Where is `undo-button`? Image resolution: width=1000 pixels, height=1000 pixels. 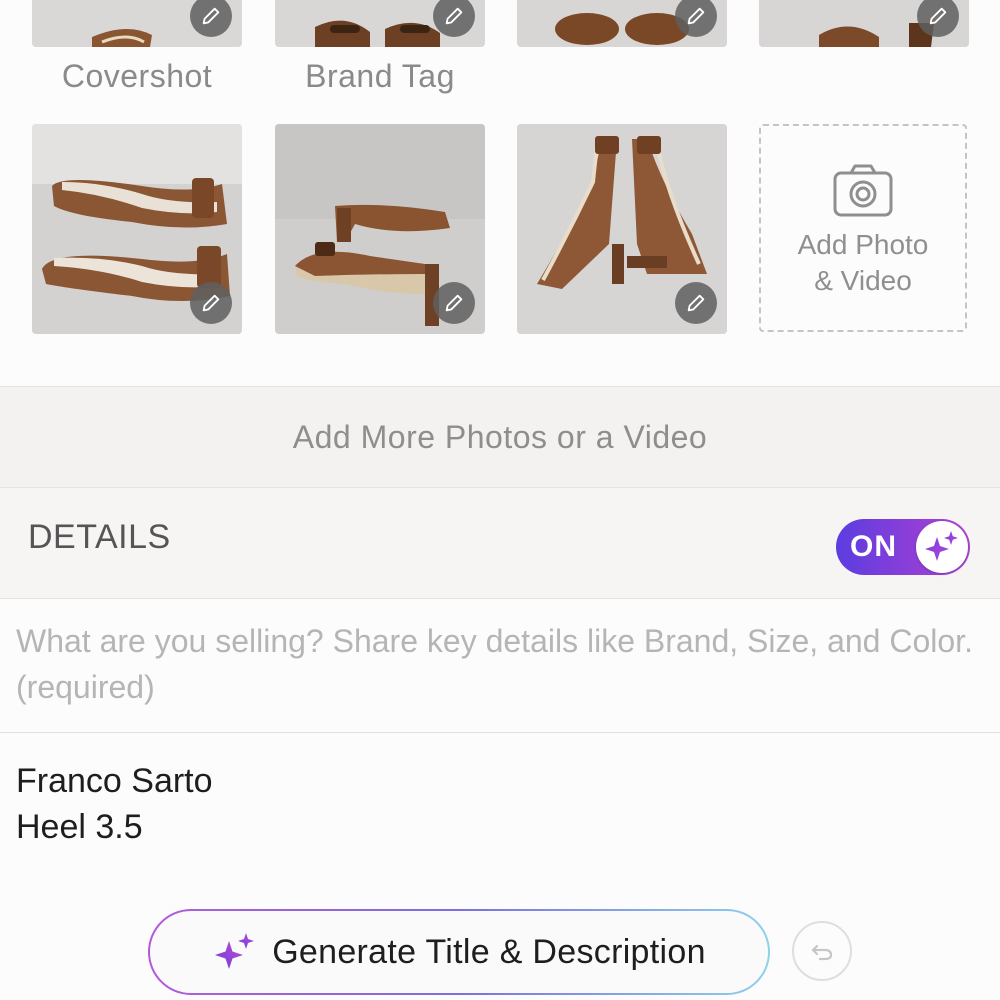 undo-button is located at coordinates (822, 951).